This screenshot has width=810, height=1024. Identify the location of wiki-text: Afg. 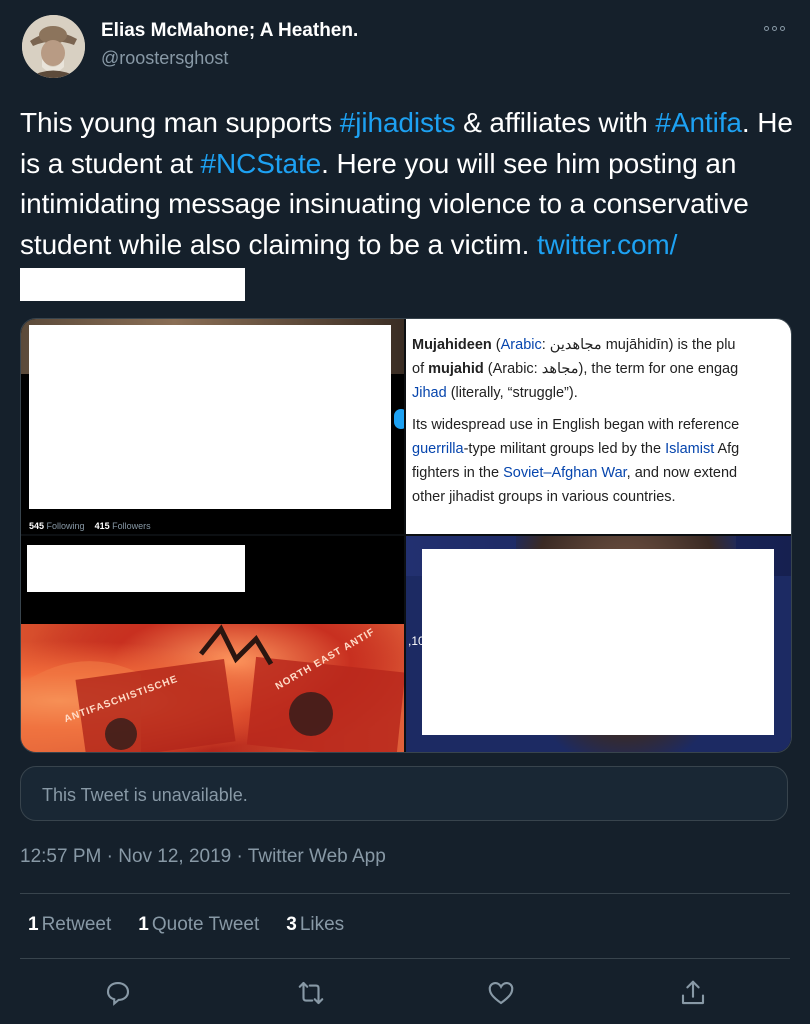
(727, 449).